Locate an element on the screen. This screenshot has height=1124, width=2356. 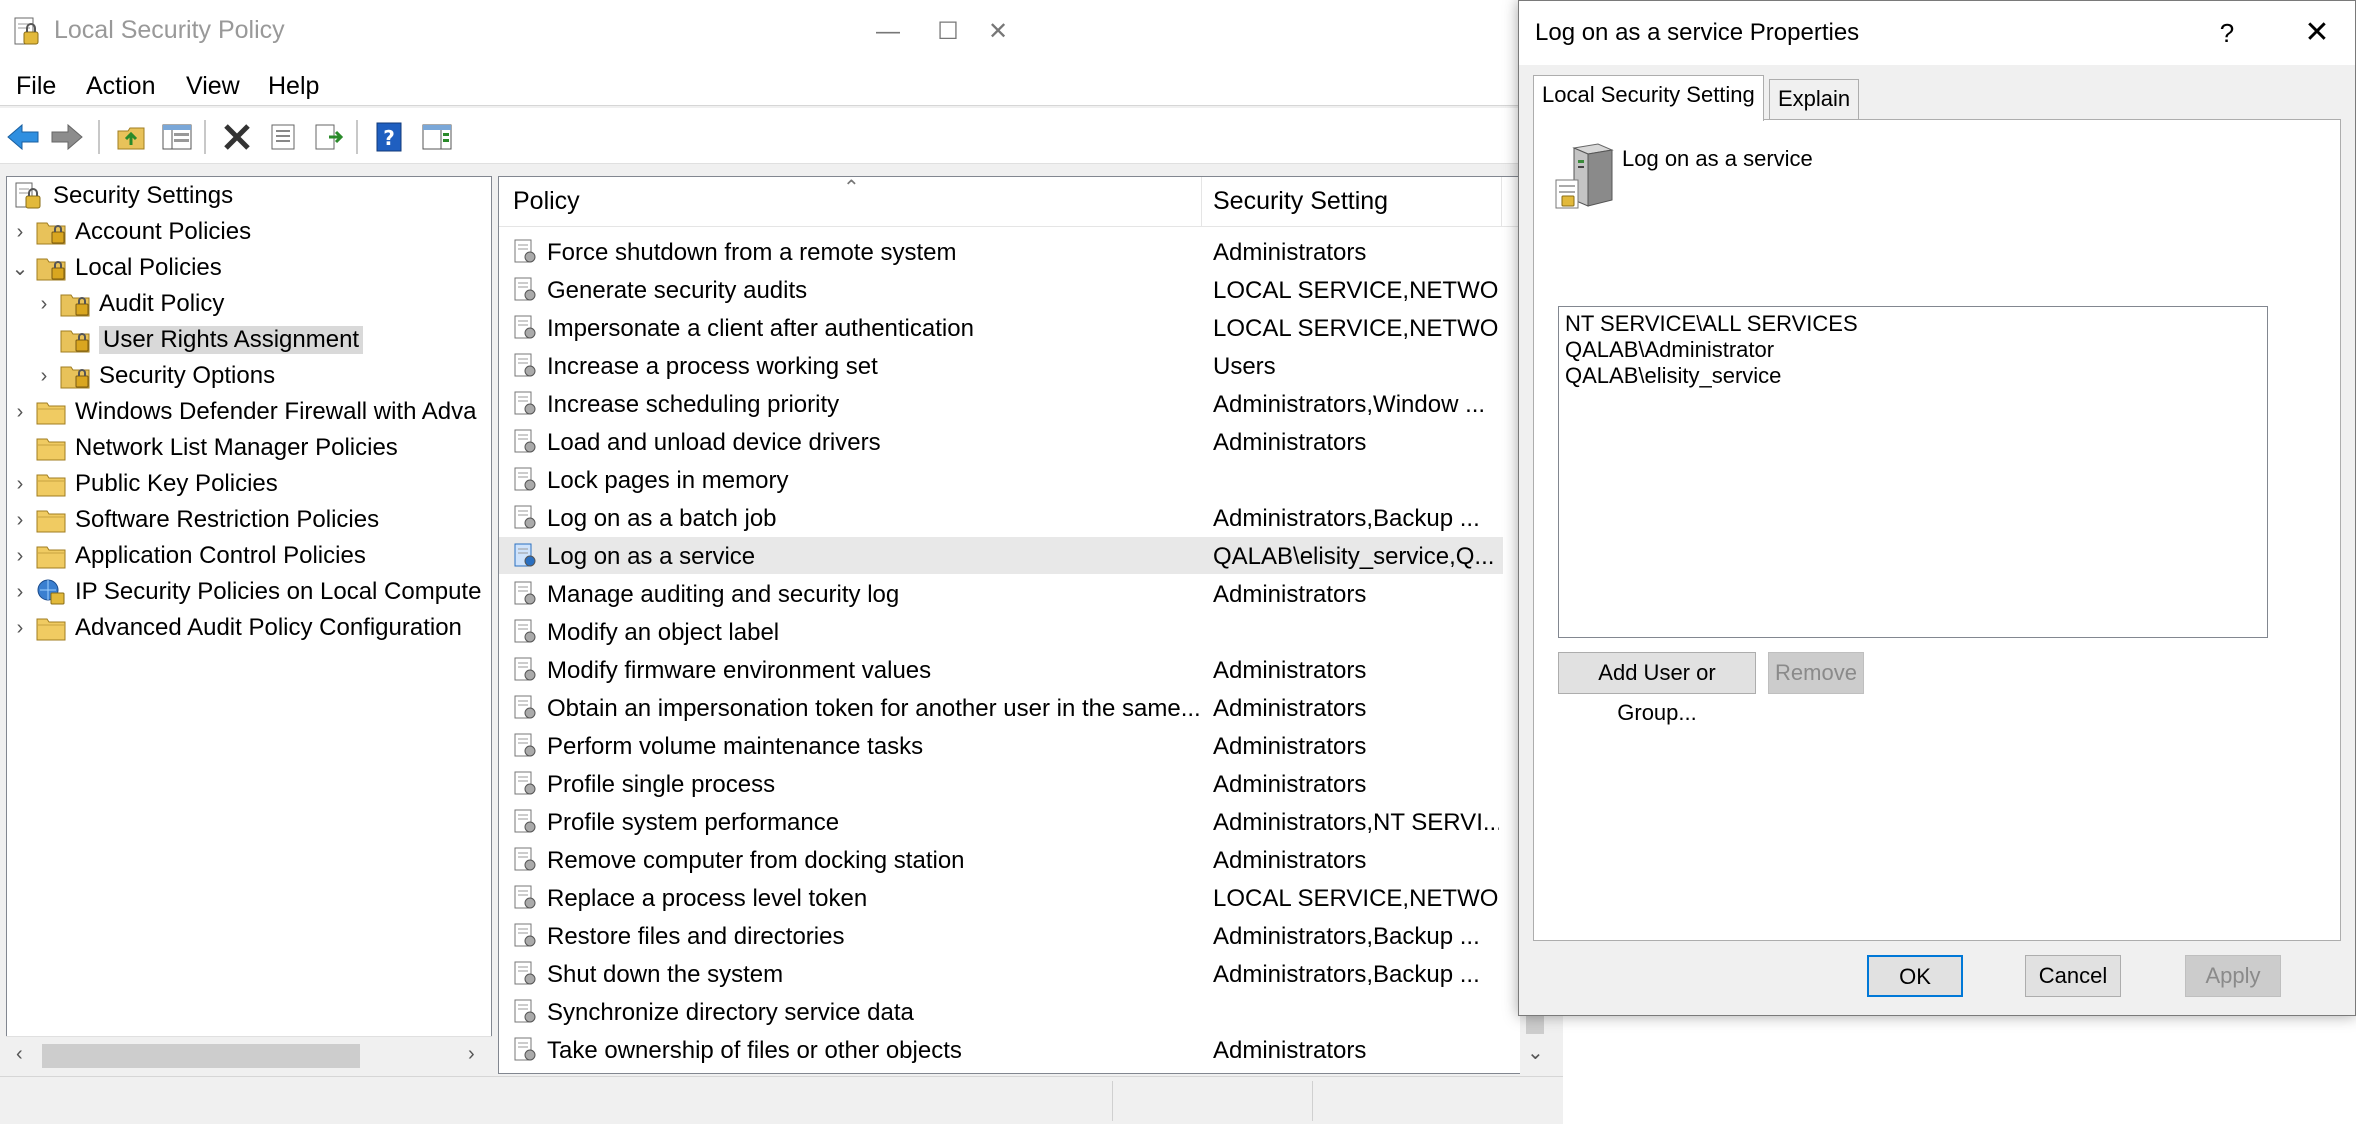
table-row: Modify an object label is located at coordinates (1001, 631).